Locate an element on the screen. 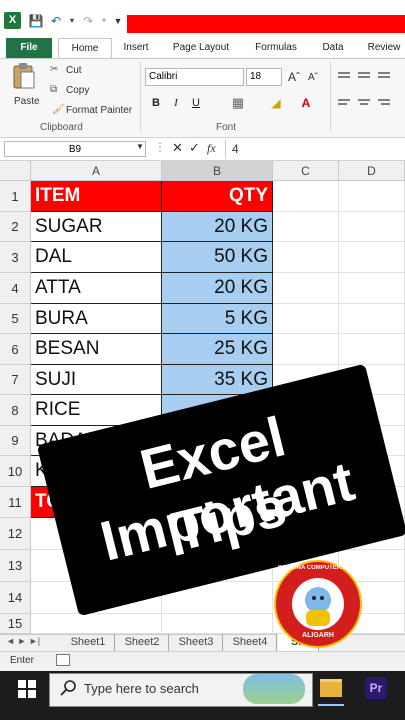 The image size is (405, 720). tab-file: File is located at coordinates (29, 48).